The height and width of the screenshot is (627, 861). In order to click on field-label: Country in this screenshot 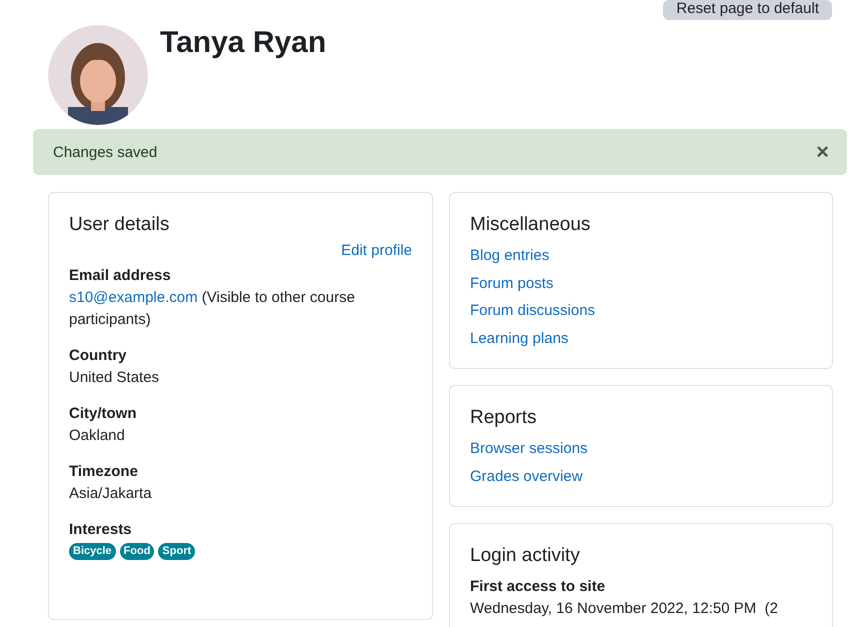, I will do `click(98, 356)`.